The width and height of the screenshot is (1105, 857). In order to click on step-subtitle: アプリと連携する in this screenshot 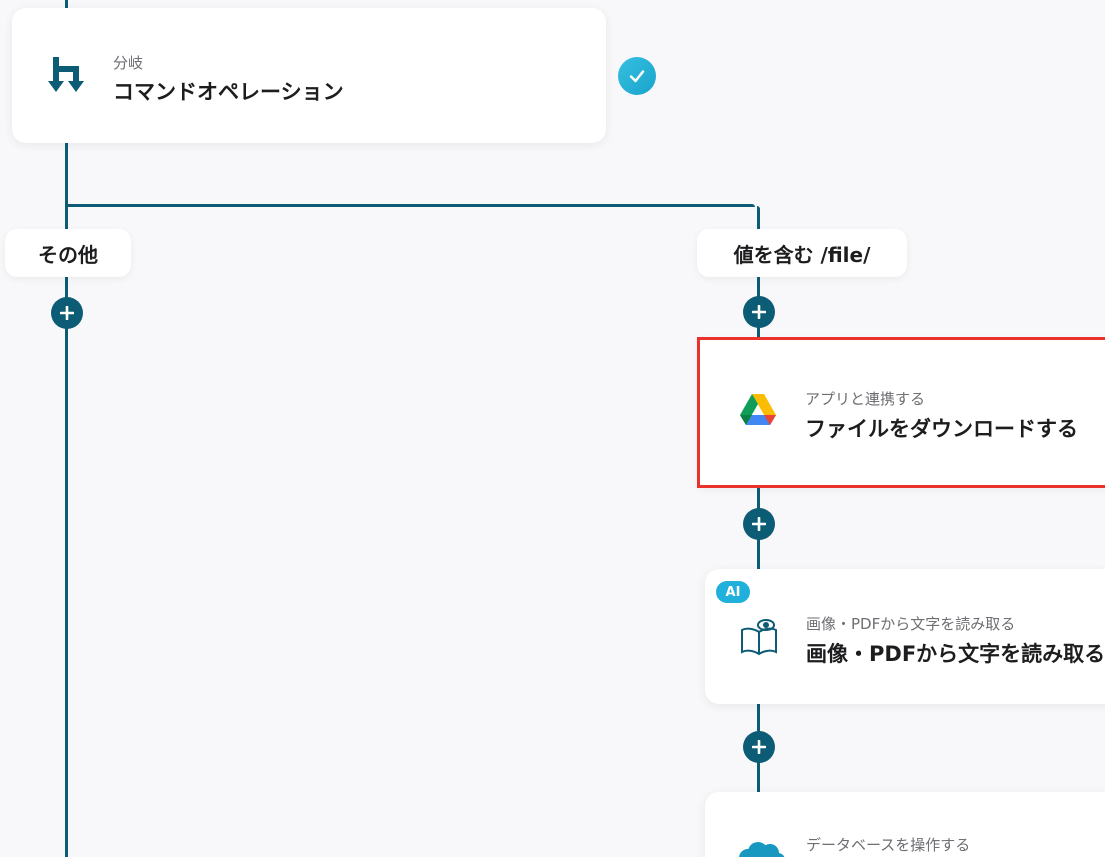, I will do `click(865, 399)`.